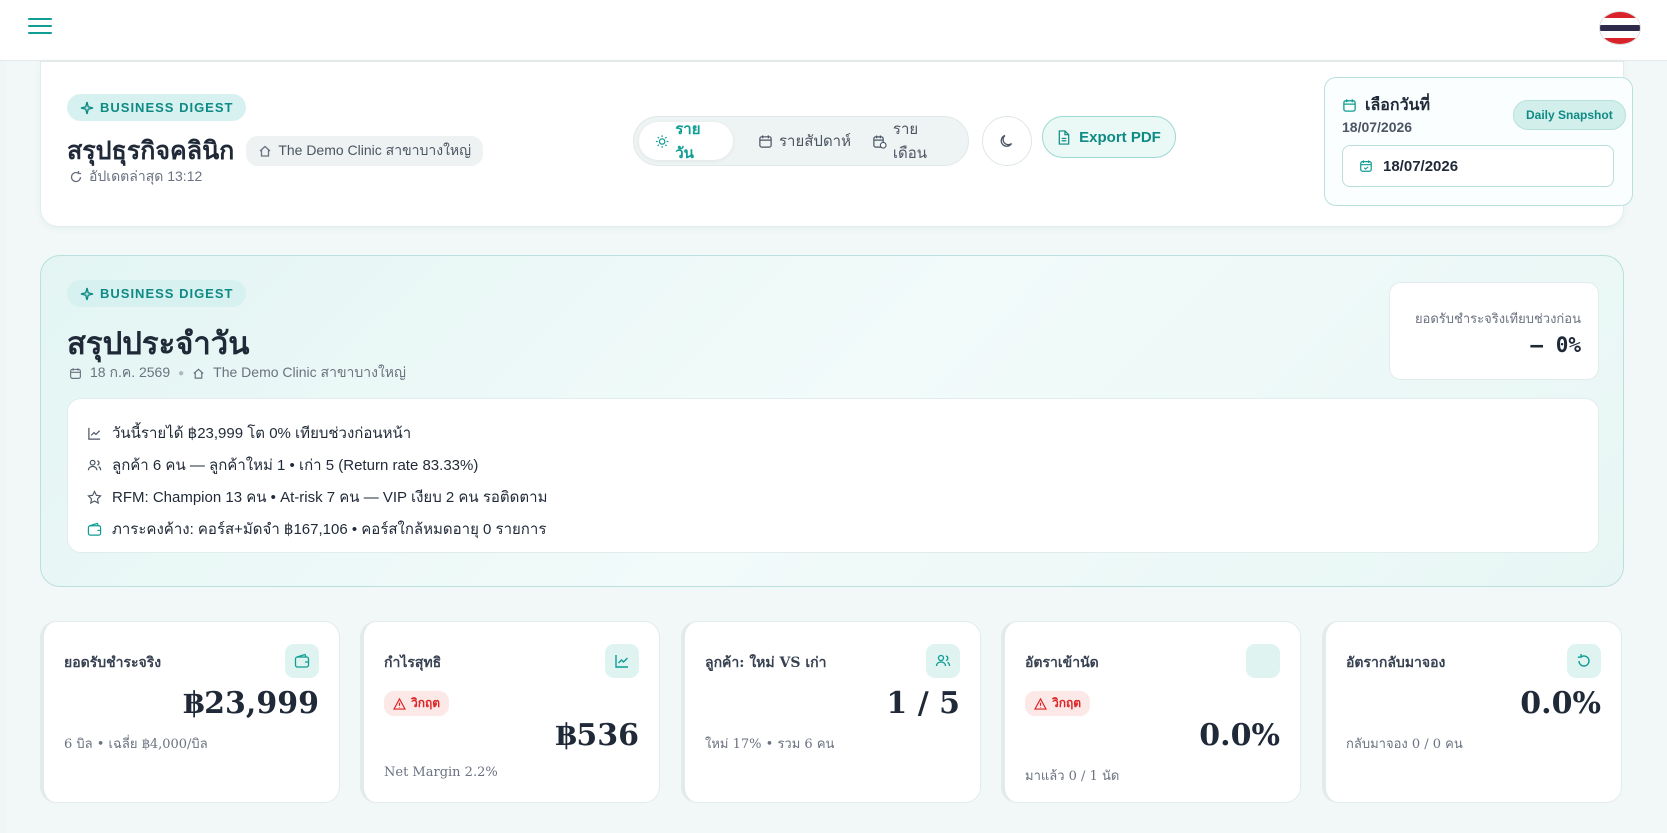  I want to click on top-bar, so click(833, 30).